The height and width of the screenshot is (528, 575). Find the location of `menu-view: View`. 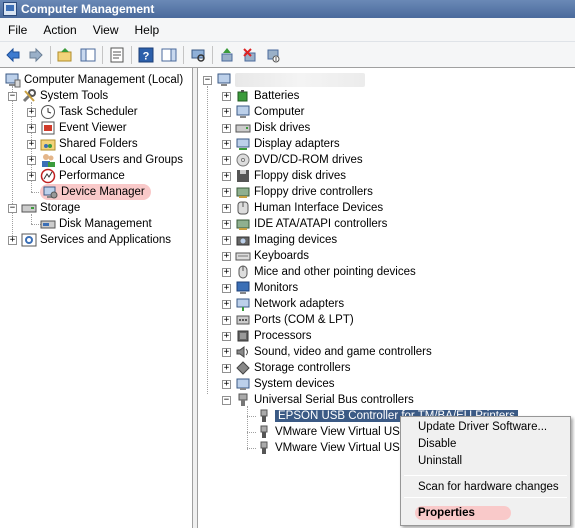

menu-view: View is located at coordinates (106, 30).